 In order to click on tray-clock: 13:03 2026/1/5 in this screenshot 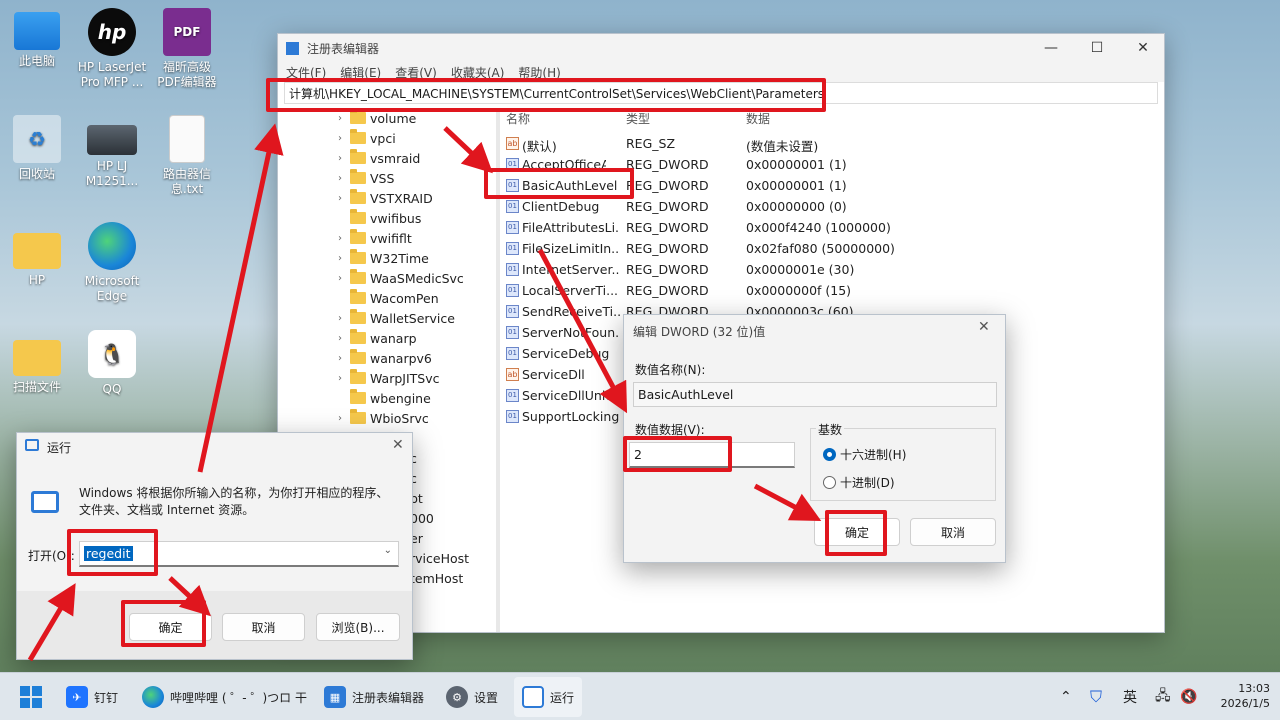, I will do `click(1235, 696)`.